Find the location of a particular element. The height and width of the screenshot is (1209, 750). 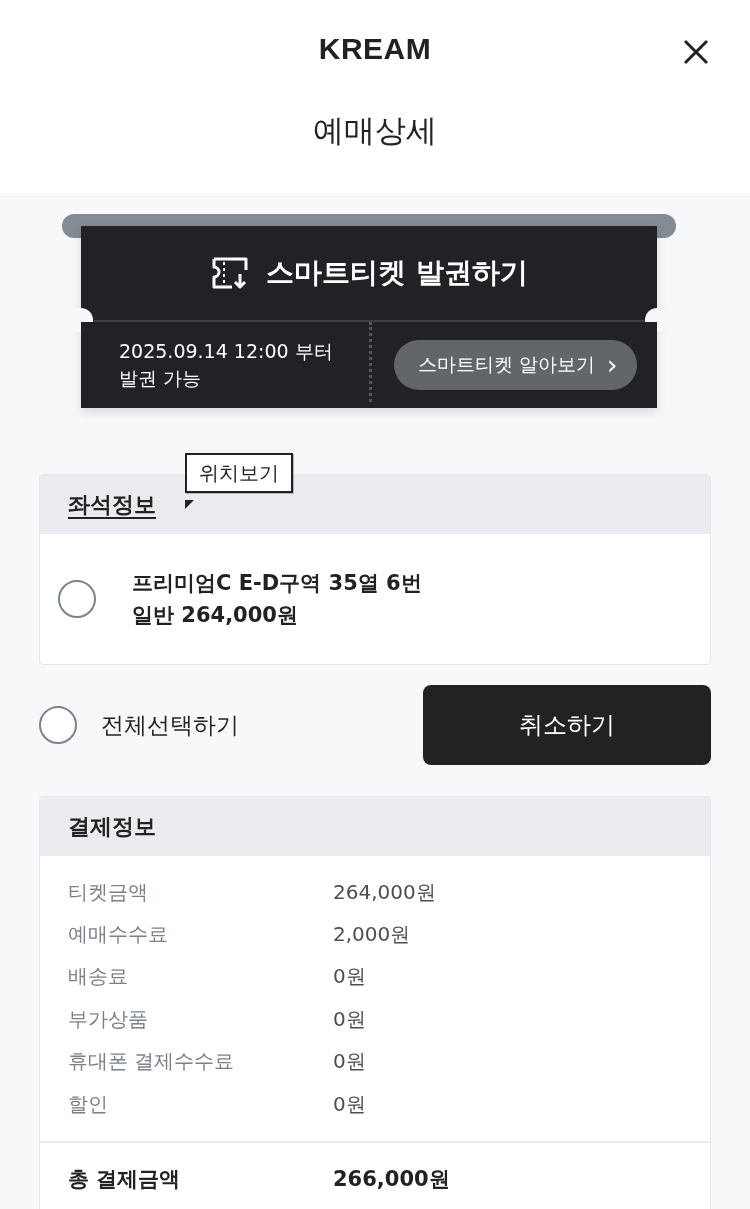

payment-value: 2,000원 is located at coordinates (372, 935).